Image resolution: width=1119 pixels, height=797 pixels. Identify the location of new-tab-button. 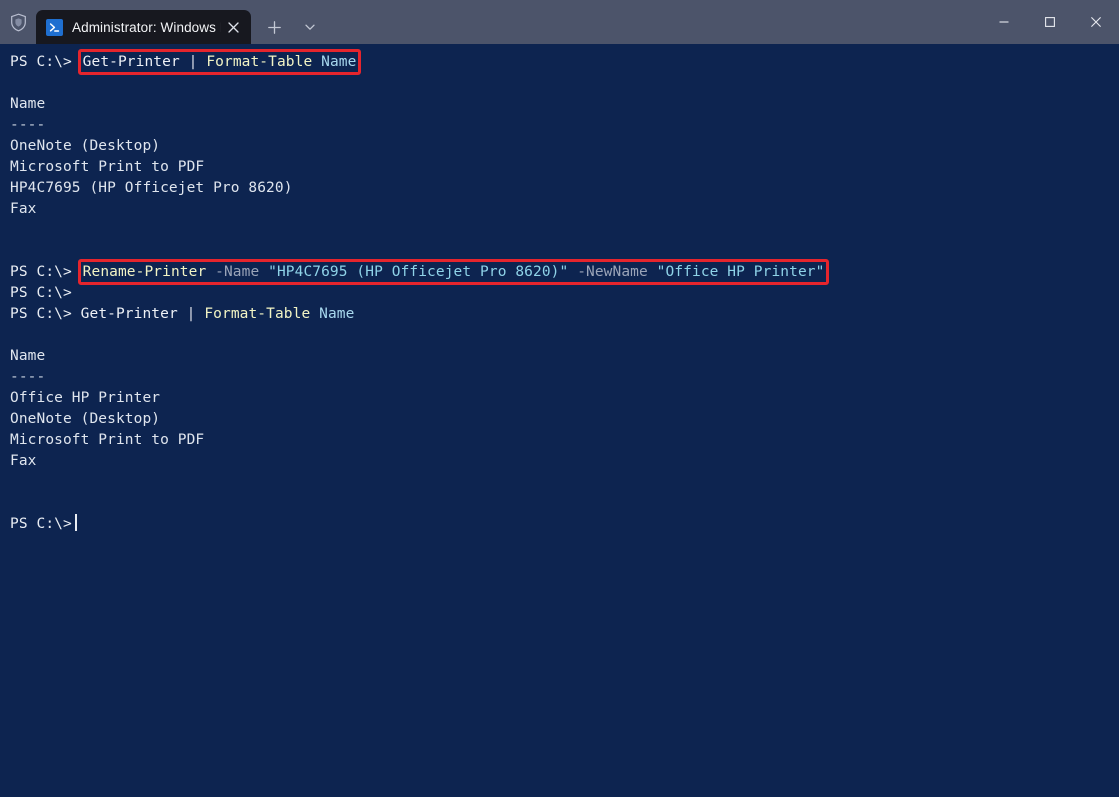
(274, 27).